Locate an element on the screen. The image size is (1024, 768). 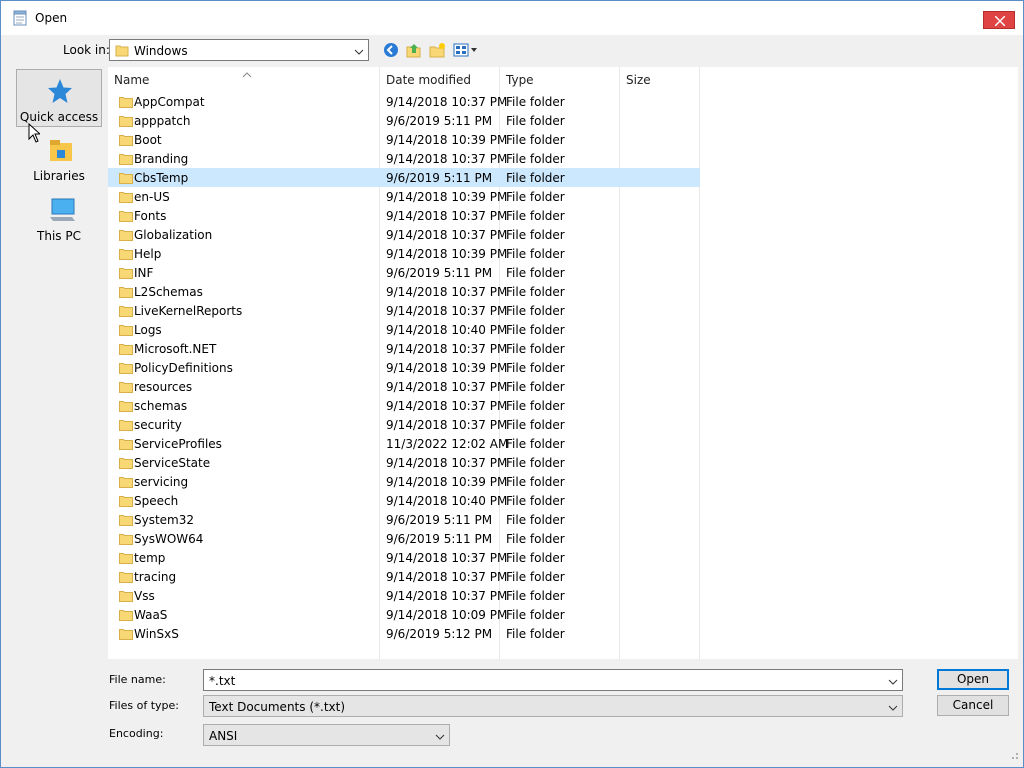
file-row: System32 9/6/2019 5:11 PM File folder is located at coordinates (404, 519).